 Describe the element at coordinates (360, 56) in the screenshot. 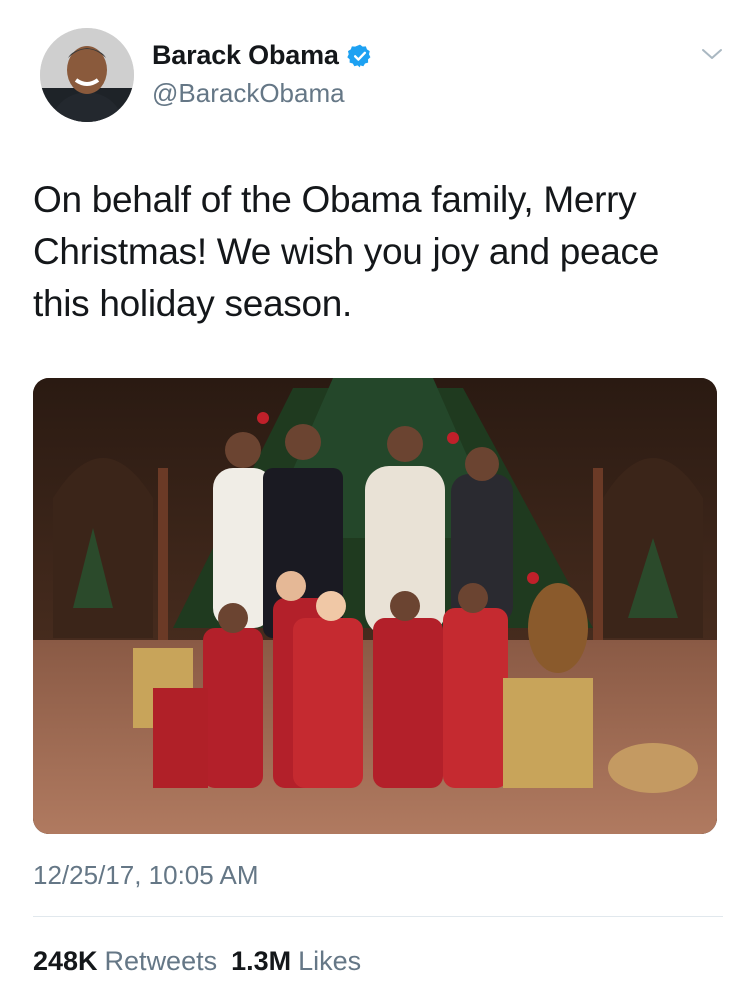

I see `verified-badge-icon` at that location.